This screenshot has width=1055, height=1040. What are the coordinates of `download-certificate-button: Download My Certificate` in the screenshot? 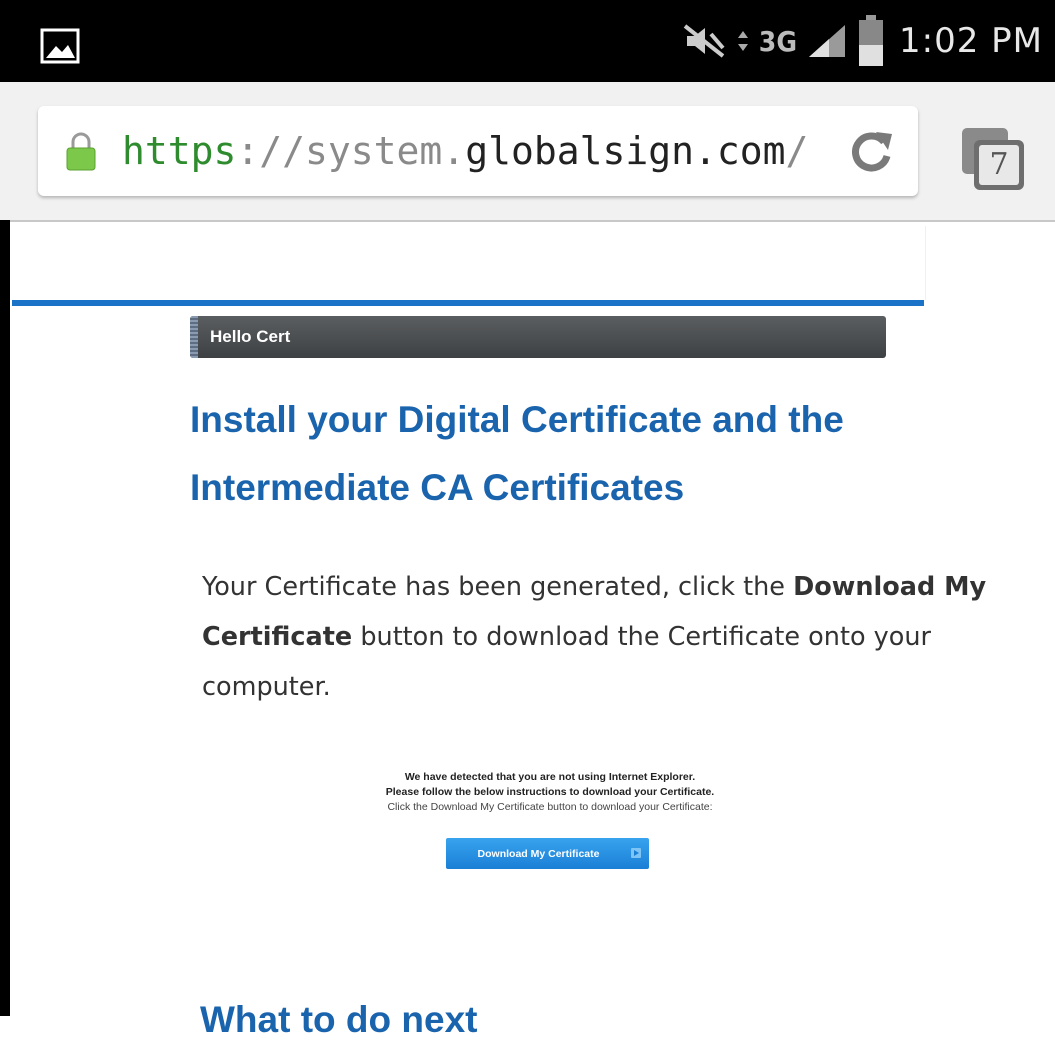 It's located at (547, 853).